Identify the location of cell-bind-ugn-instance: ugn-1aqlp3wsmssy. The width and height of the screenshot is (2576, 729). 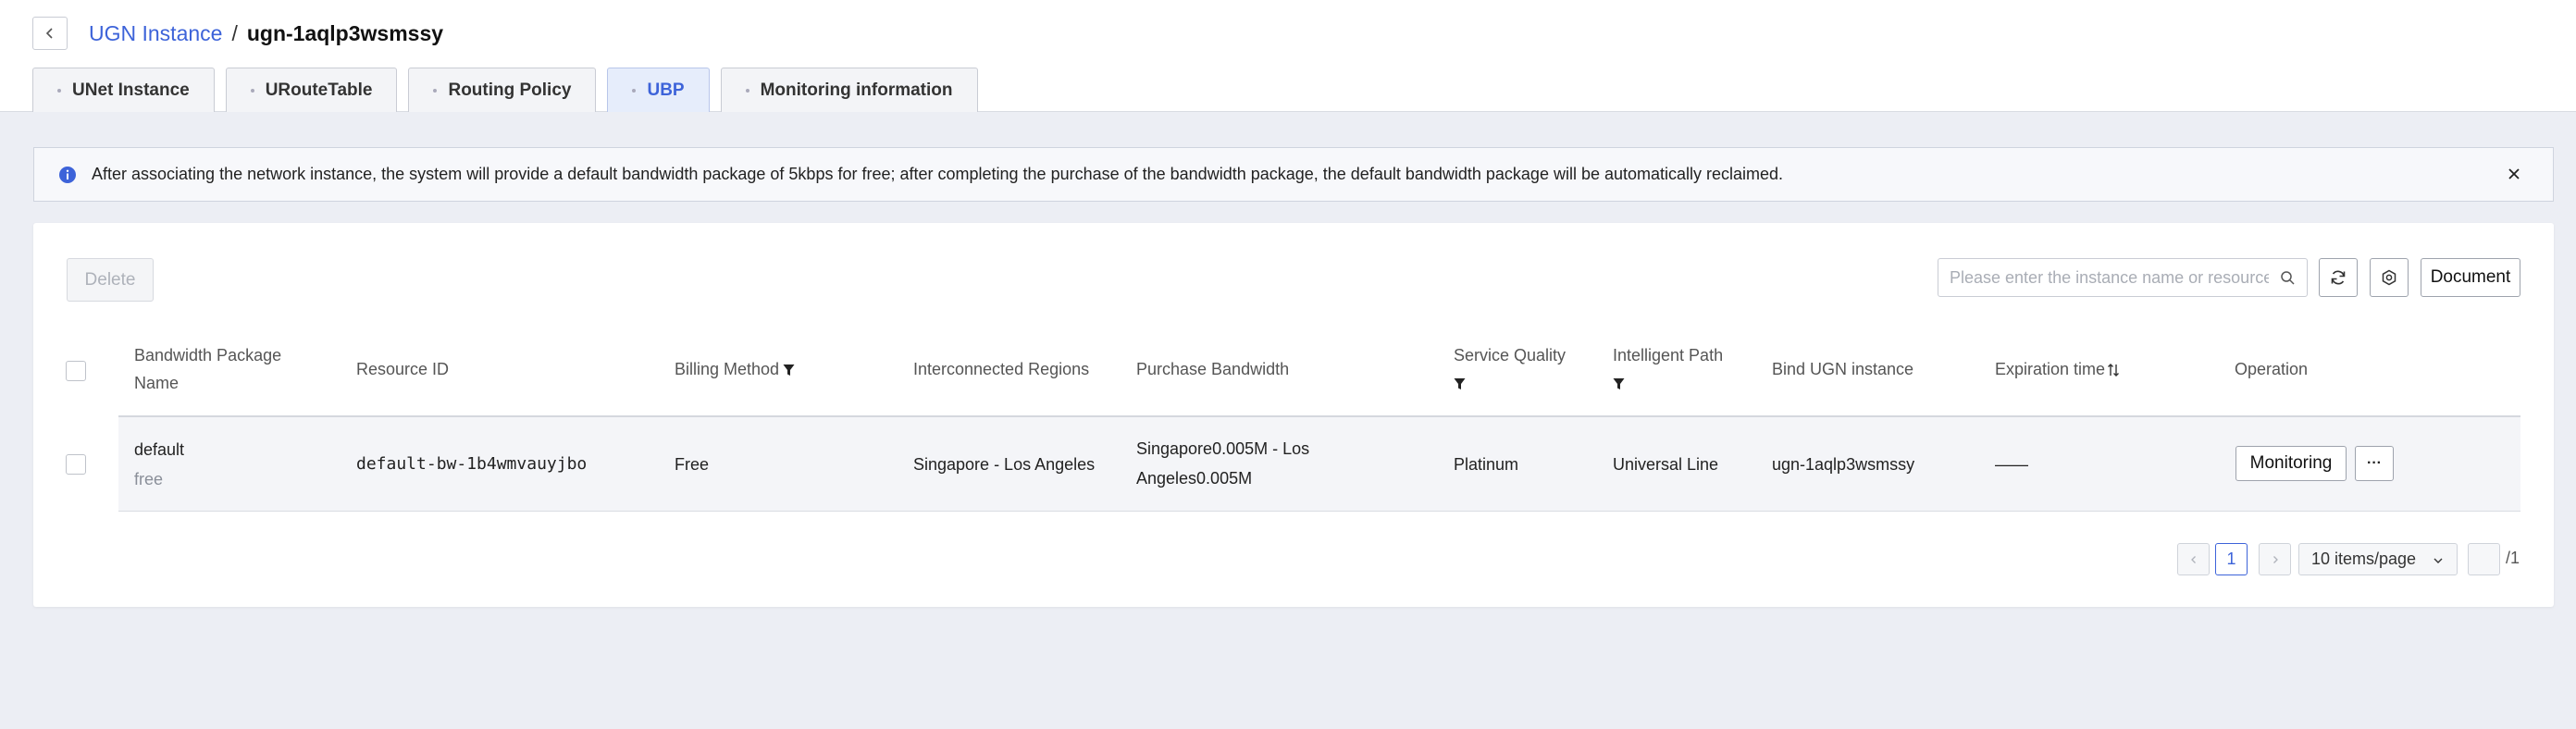
(1844, 464).